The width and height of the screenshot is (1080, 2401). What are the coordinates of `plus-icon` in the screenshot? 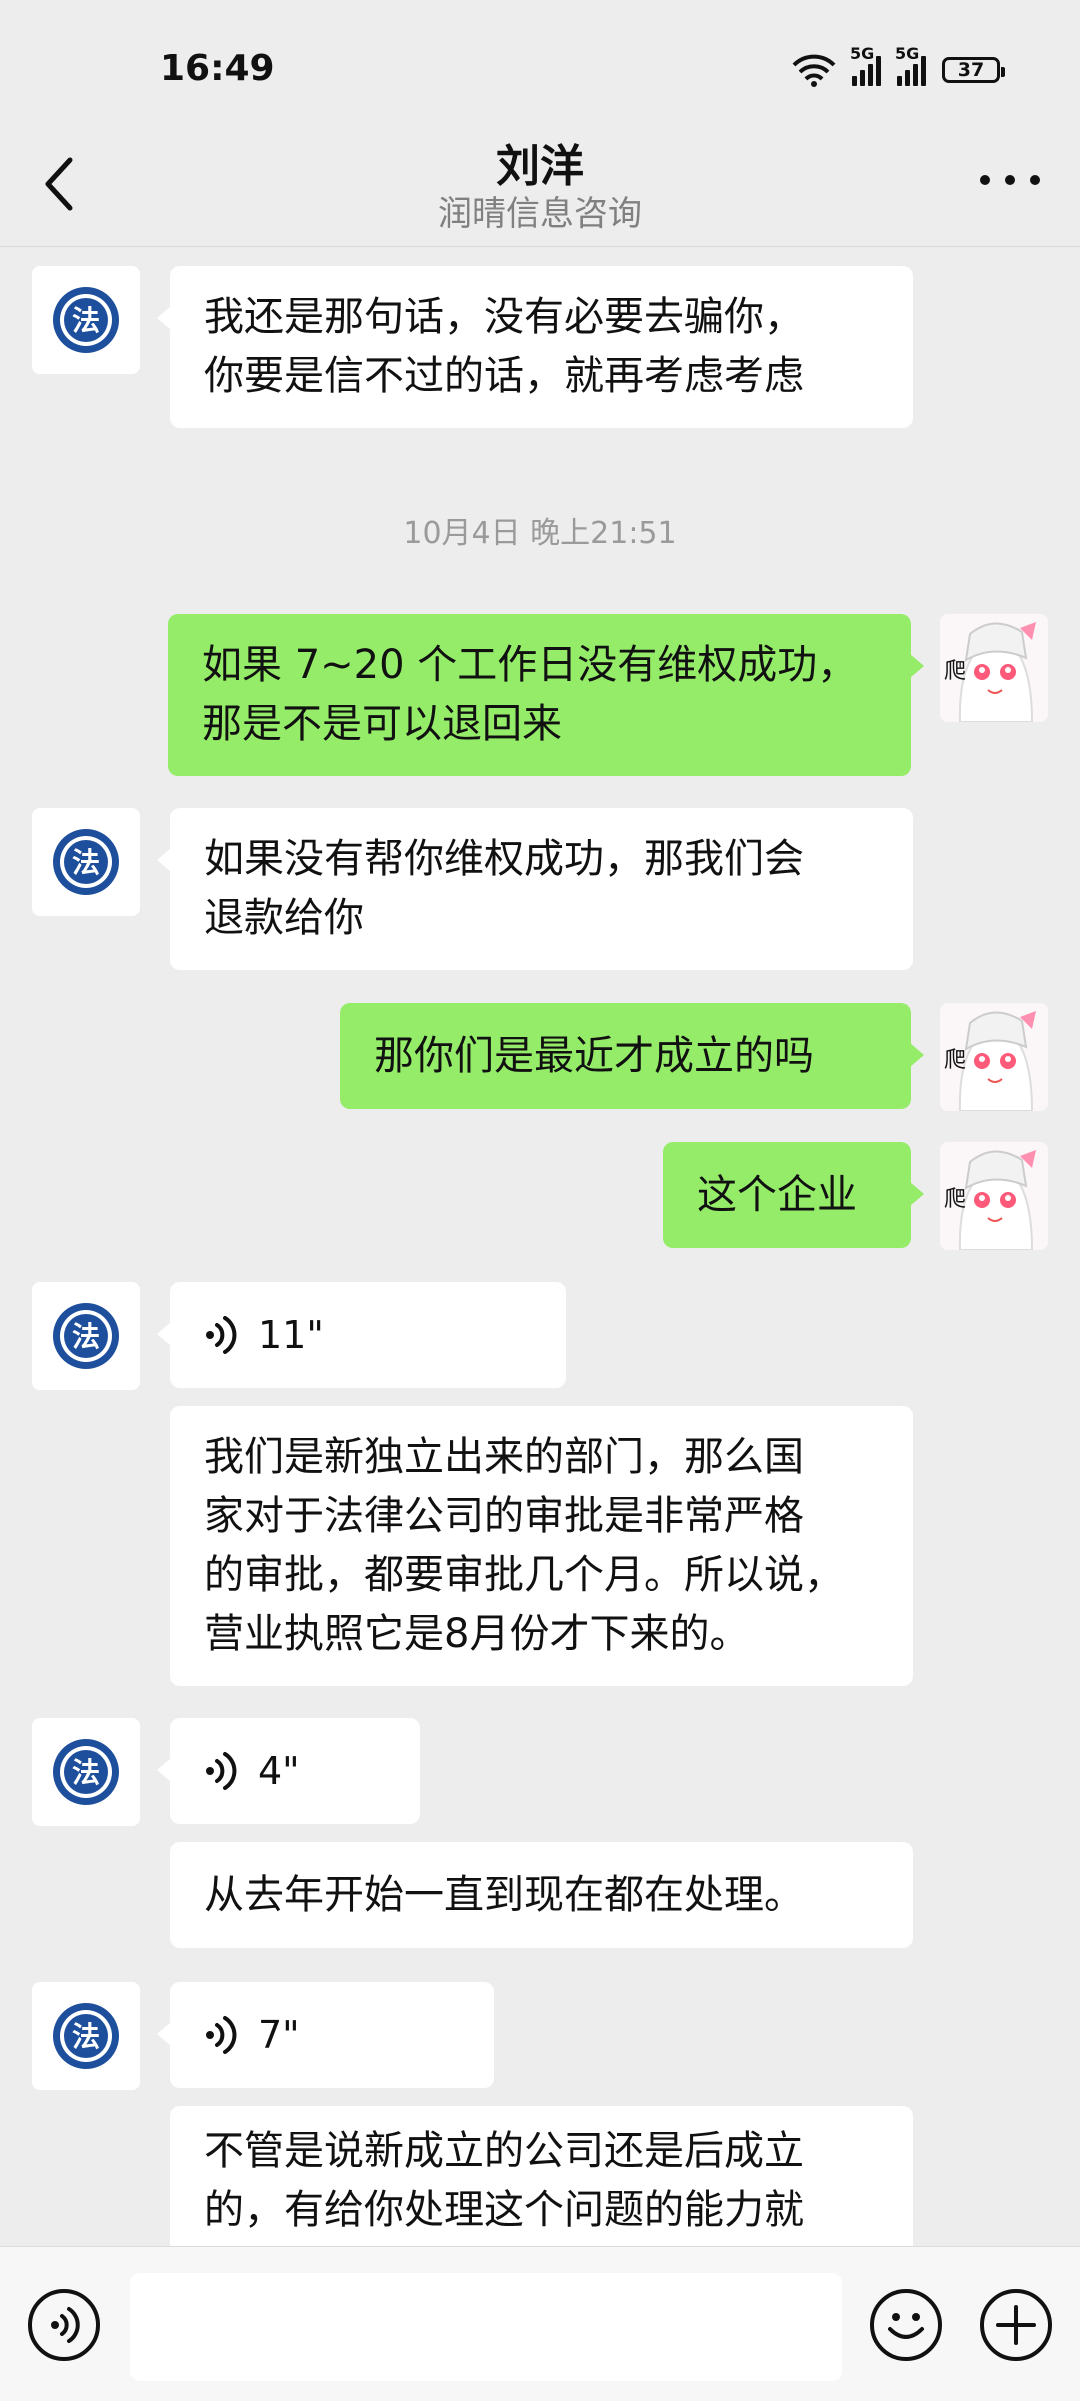 It's located at (1016, 2325).